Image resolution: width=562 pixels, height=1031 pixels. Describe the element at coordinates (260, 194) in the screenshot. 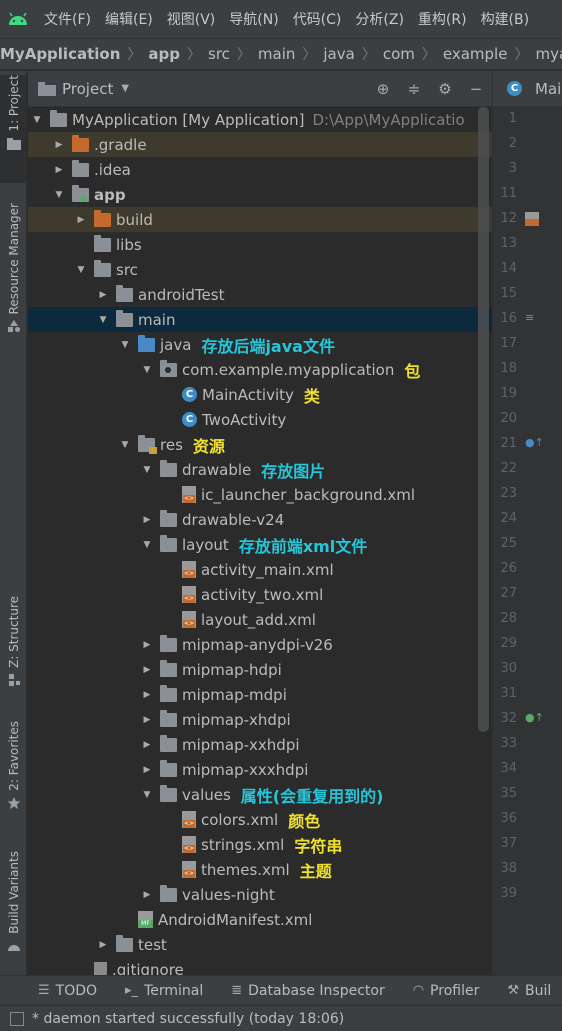

I see `tree-row: ▼ app` at that location.